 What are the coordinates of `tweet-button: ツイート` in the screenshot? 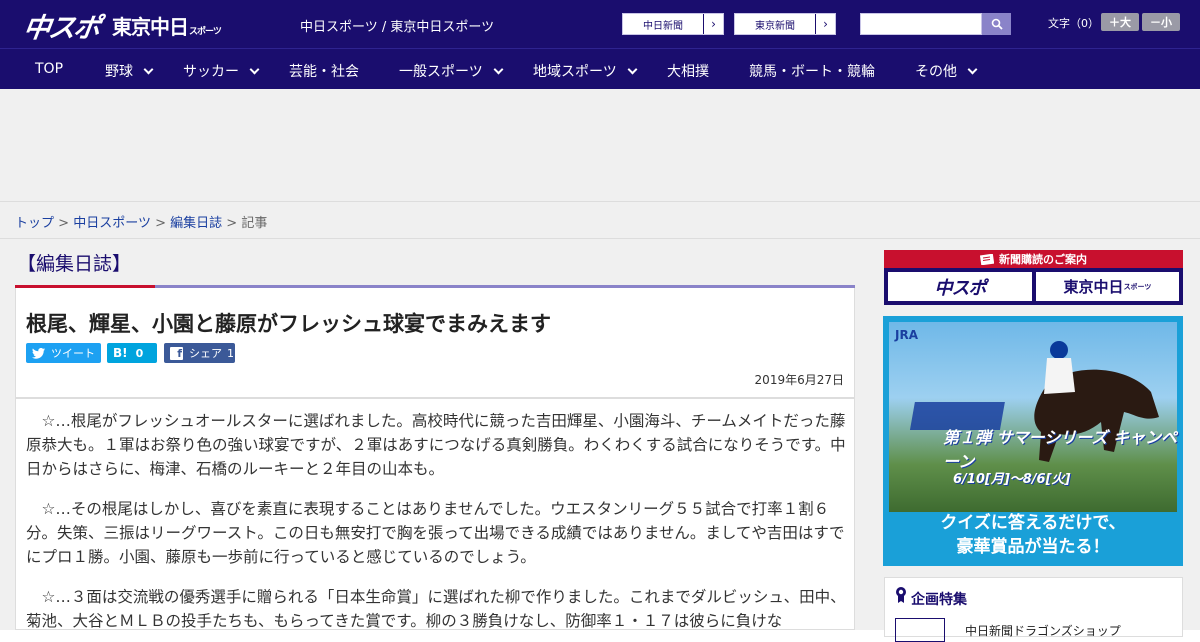 It's located at (63, 353).